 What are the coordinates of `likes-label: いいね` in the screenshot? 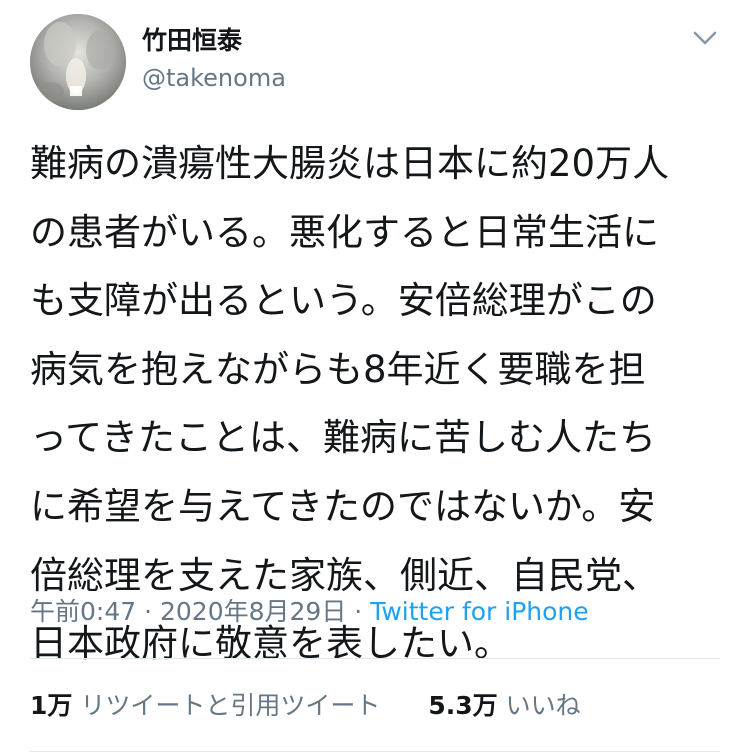 It's located at (543, 705).